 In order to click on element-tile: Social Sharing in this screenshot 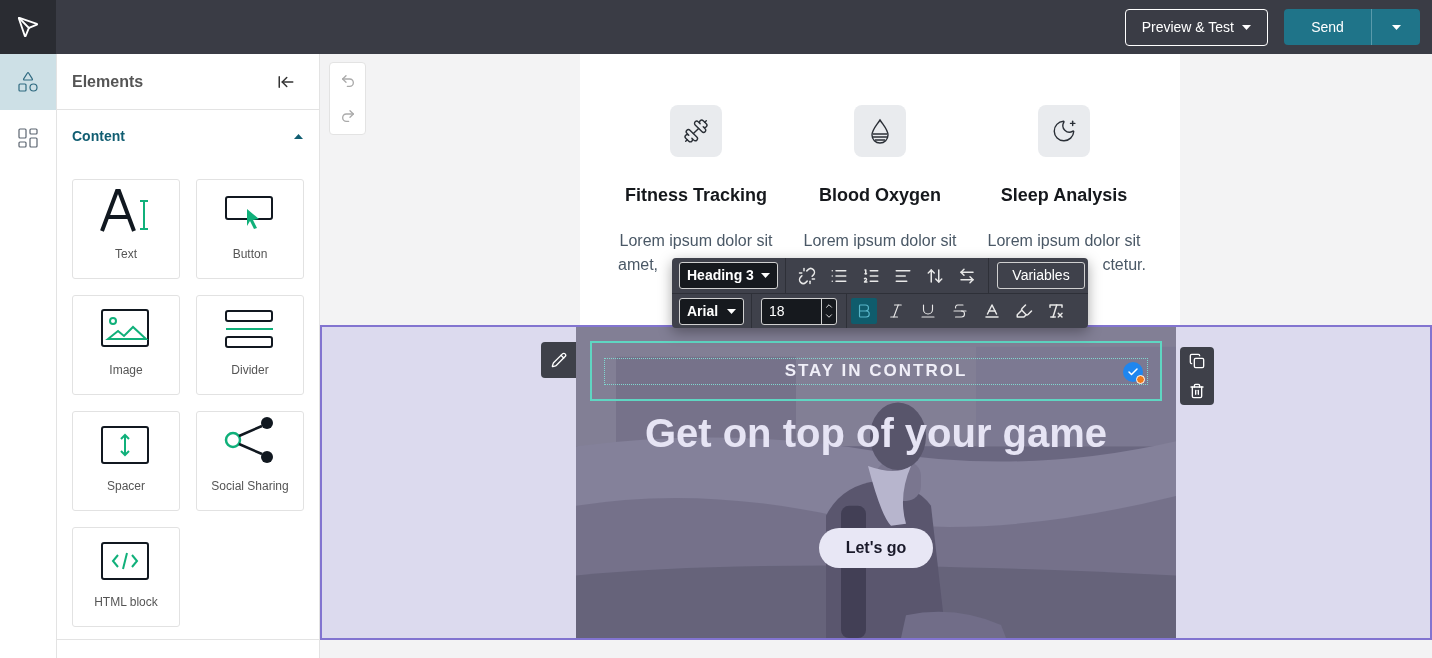, I will do `click(250, 461)`.